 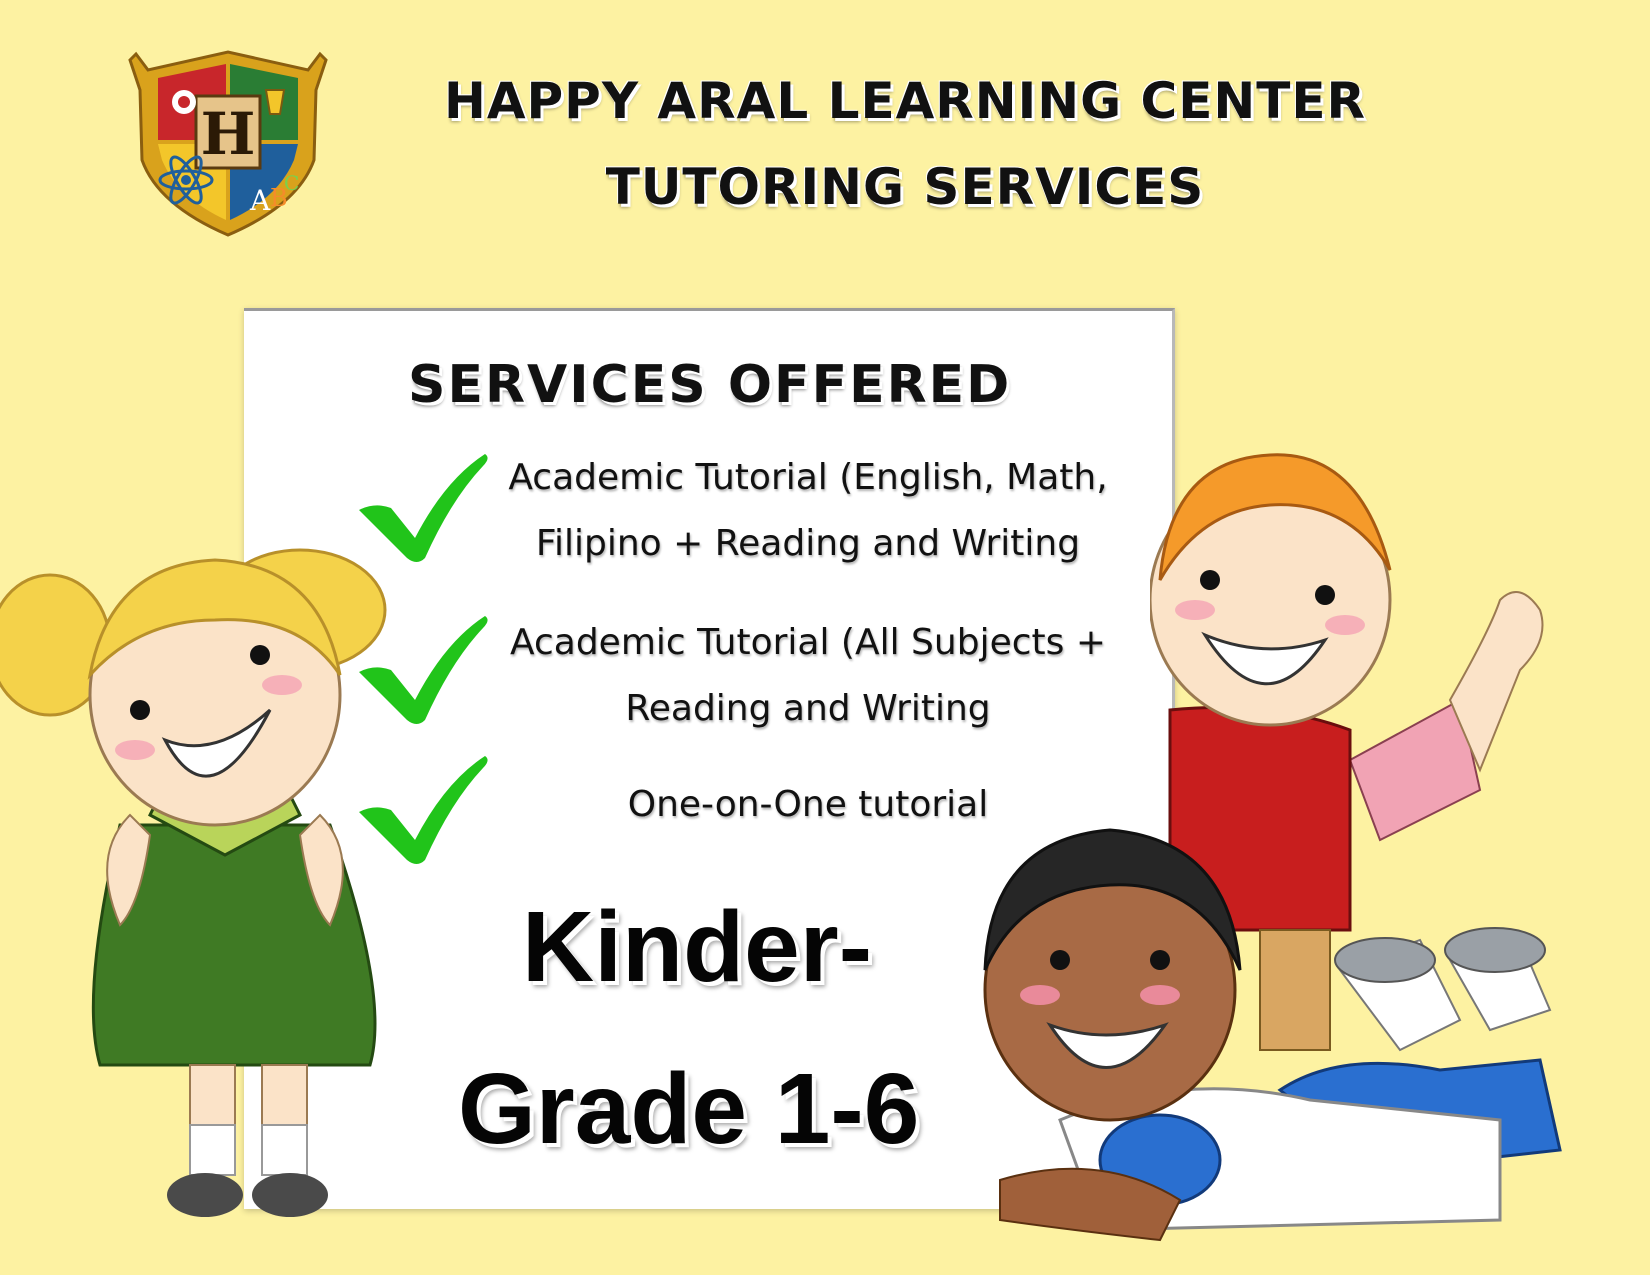 What do you see at coordinates (260, 200) in the screenshot?
I see `svg-text: A` at bounding box center [260, 200].